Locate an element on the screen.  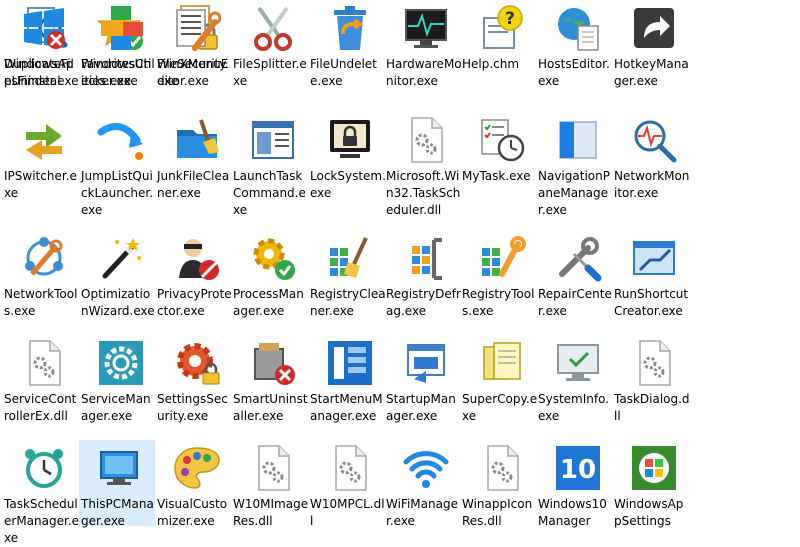
registry-wrench-icon is located at coordinates (502, 258).